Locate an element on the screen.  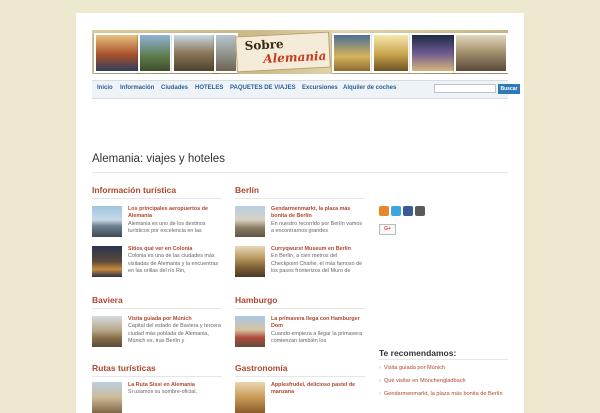
recommend-link: Qué visitar en Mönchengladbach is located at coordinates (425, 381).